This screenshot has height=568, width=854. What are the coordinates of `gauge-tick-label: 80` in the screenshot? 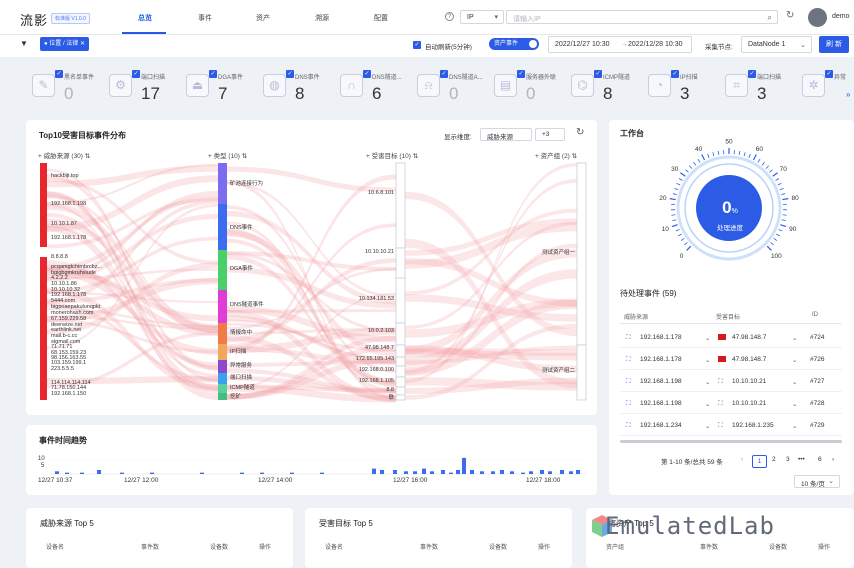 It's located at (796, 198).